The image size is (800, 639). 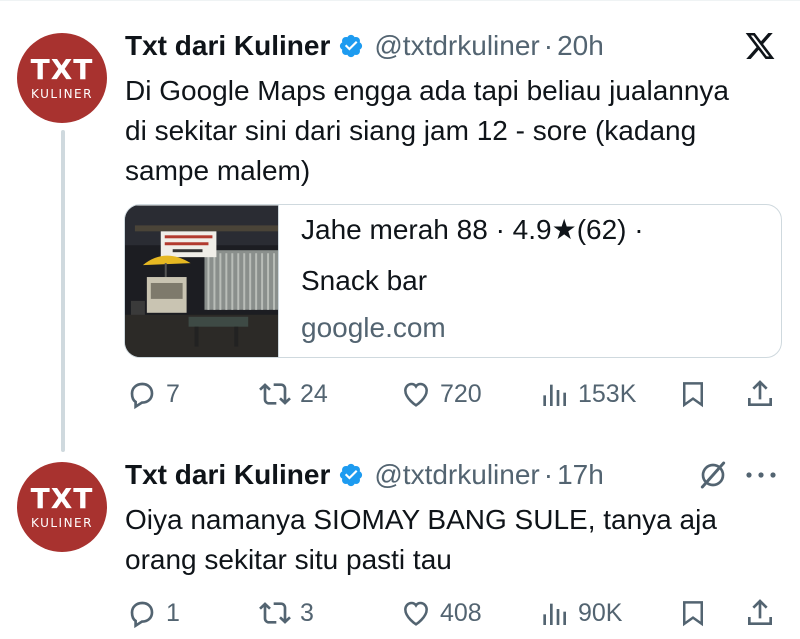 What do you see at coordinates (173, 393) in the screenshot?
I see `reply-count: 7` at bounding box center [173, 393].